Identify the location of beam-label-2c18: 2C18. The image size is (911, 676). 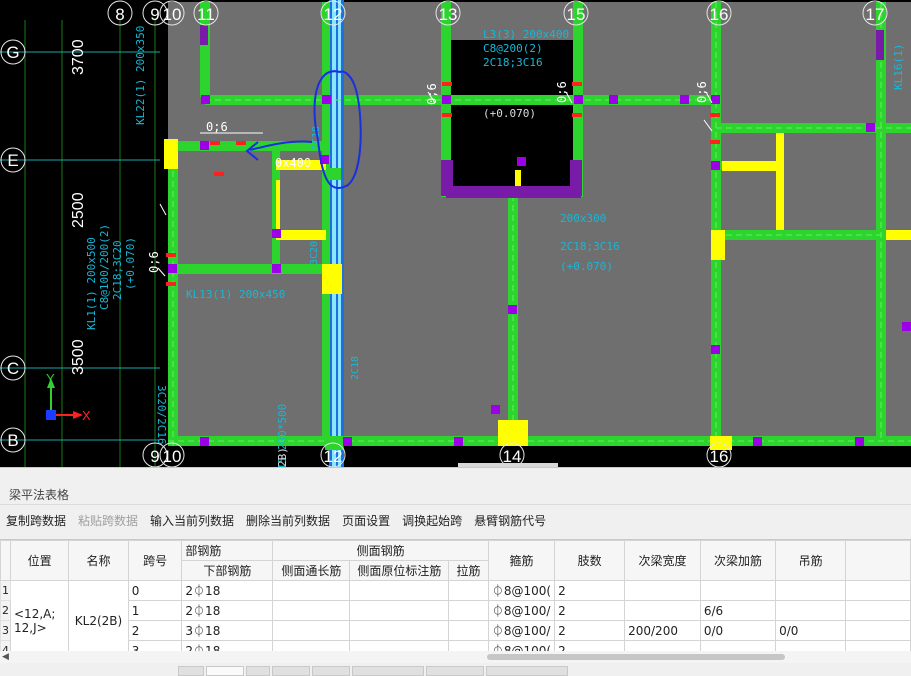
(355, 368).